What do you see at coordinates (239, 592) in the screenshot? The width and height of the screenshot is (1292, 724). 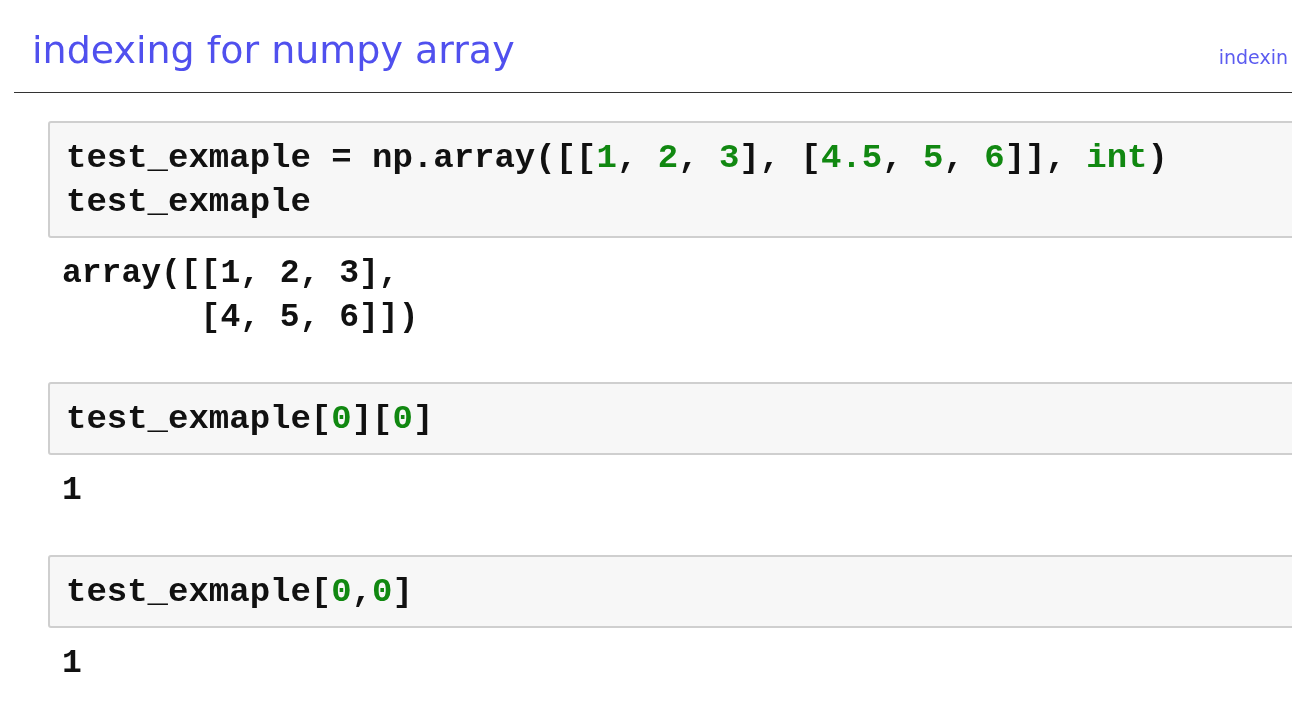 I see `code-line: test_exmaple[0,0]` at bounding box center [239, 592].